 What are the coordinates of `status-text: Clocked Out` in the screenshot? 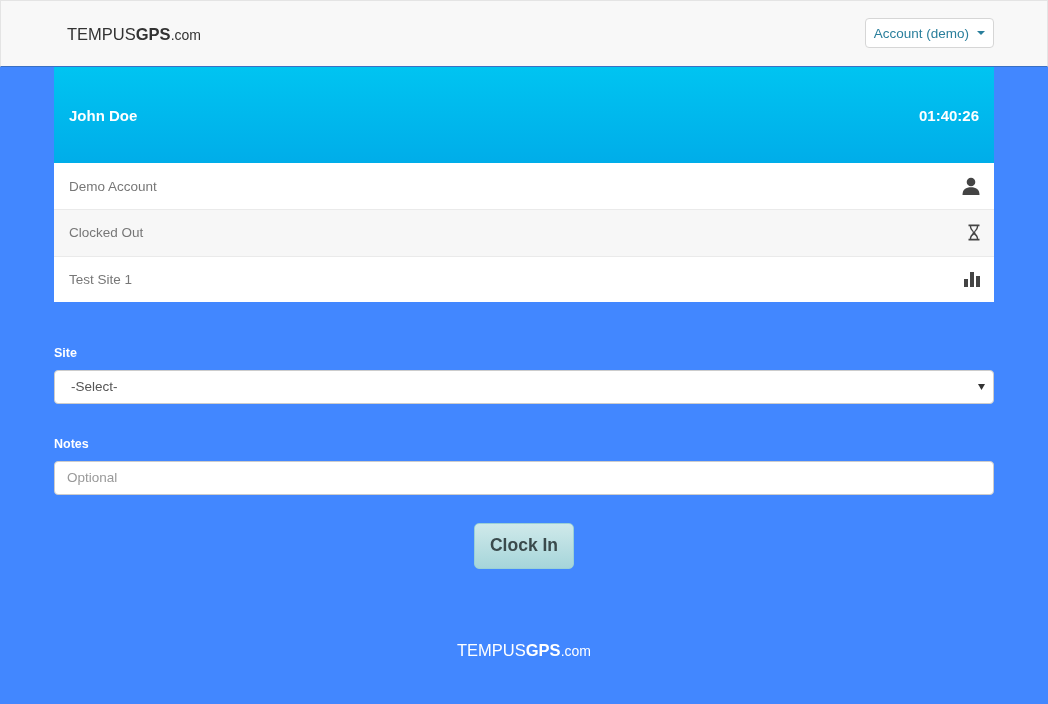 It's located at (106, 233).